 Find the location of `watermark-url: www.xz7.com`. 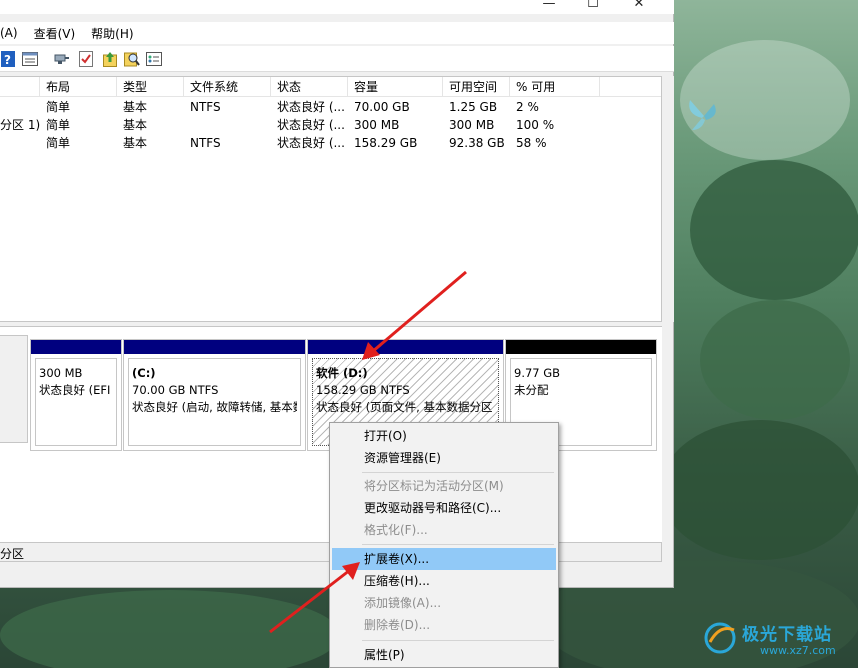

watermark-url: www.xz7.com is located at coordinates (798, 650).